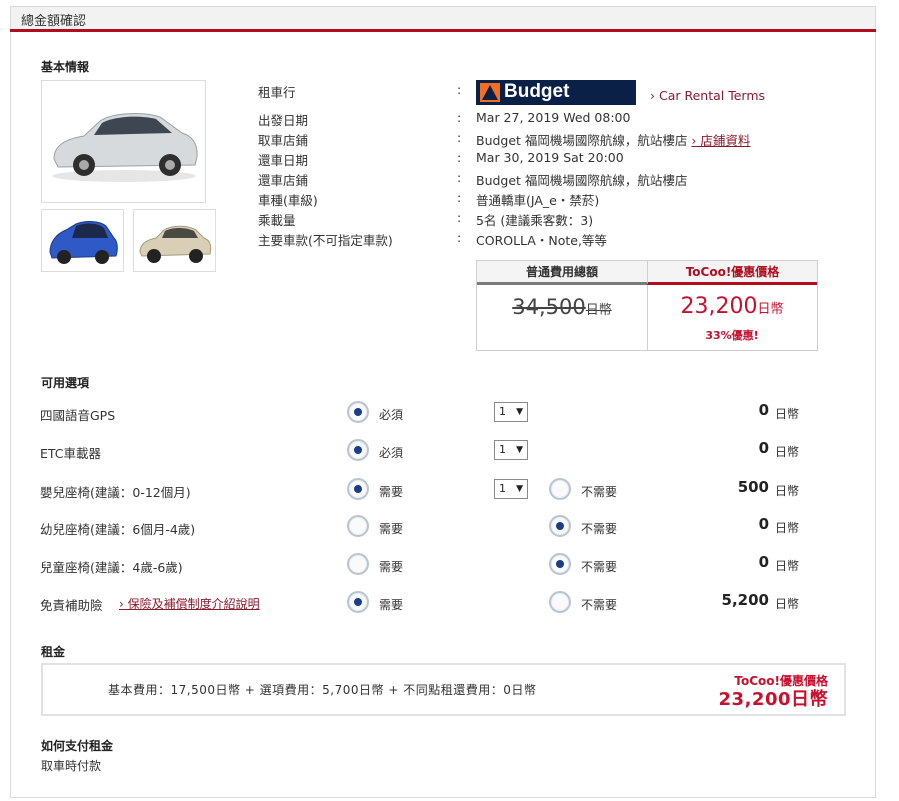 The image size is (899, 801). Describe the element at coordinates (598, 310) in the screenshot. I see `normal-price-unit: 日幣` at that location.